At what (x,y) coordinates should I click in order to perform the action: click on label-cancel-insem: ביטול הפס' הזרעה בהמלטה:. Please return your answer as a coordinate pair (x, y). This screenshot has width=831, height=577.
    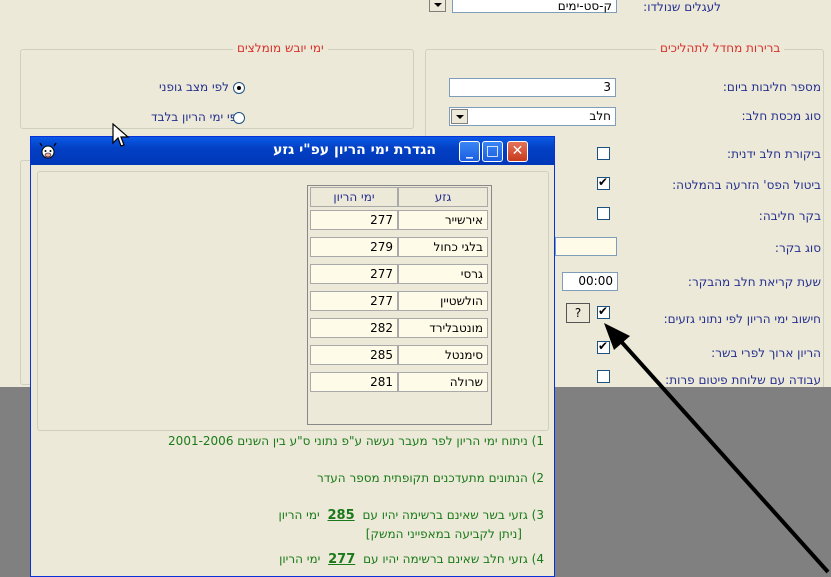
    Looking at the image, I should click on (746, 185).